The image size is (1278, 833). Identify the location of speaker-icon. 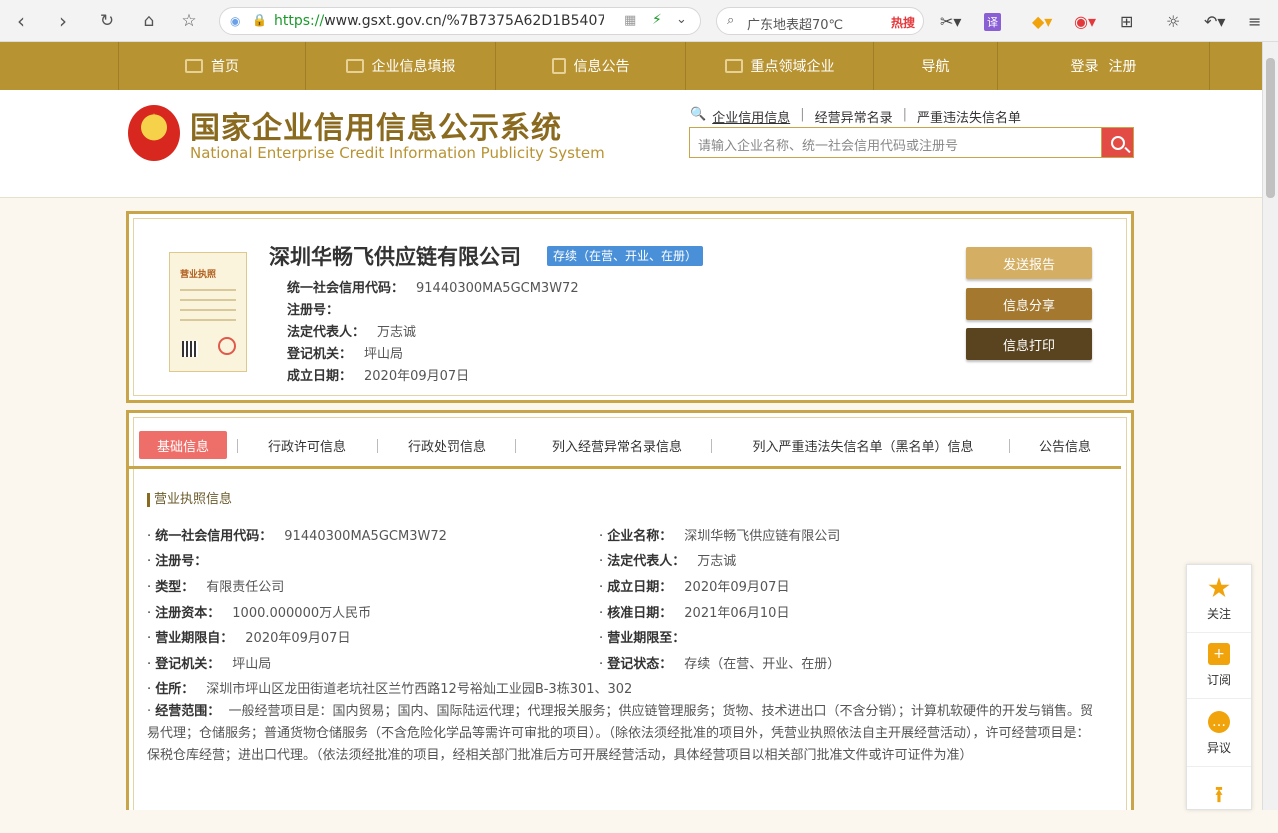
(733, 66).